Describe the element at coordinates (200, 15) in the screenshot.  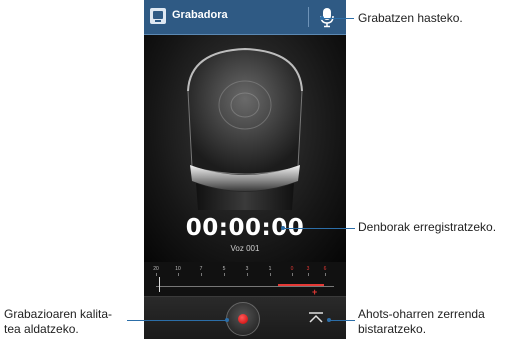
I see `app-title: Grabadora` at that location.